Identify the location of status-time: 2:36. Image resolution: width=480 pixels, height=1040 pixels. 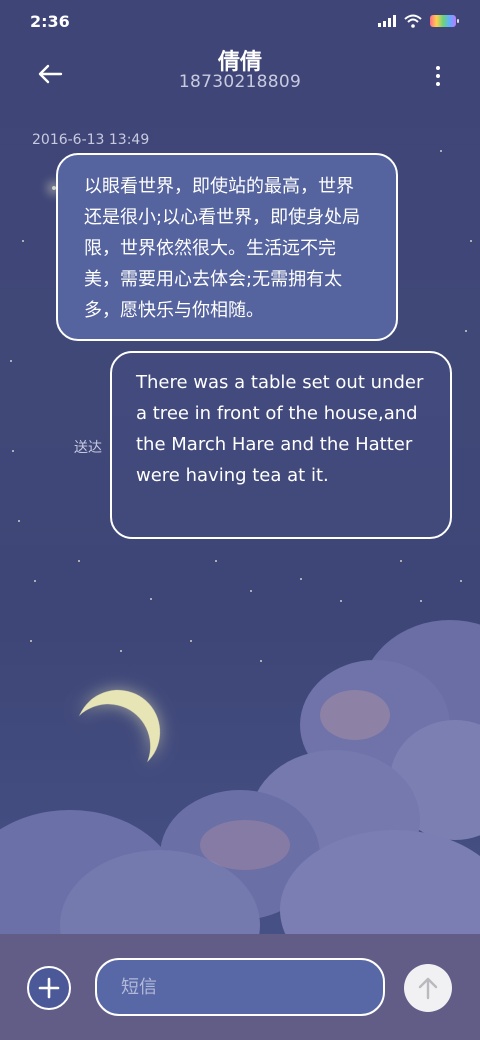
(50, 21).